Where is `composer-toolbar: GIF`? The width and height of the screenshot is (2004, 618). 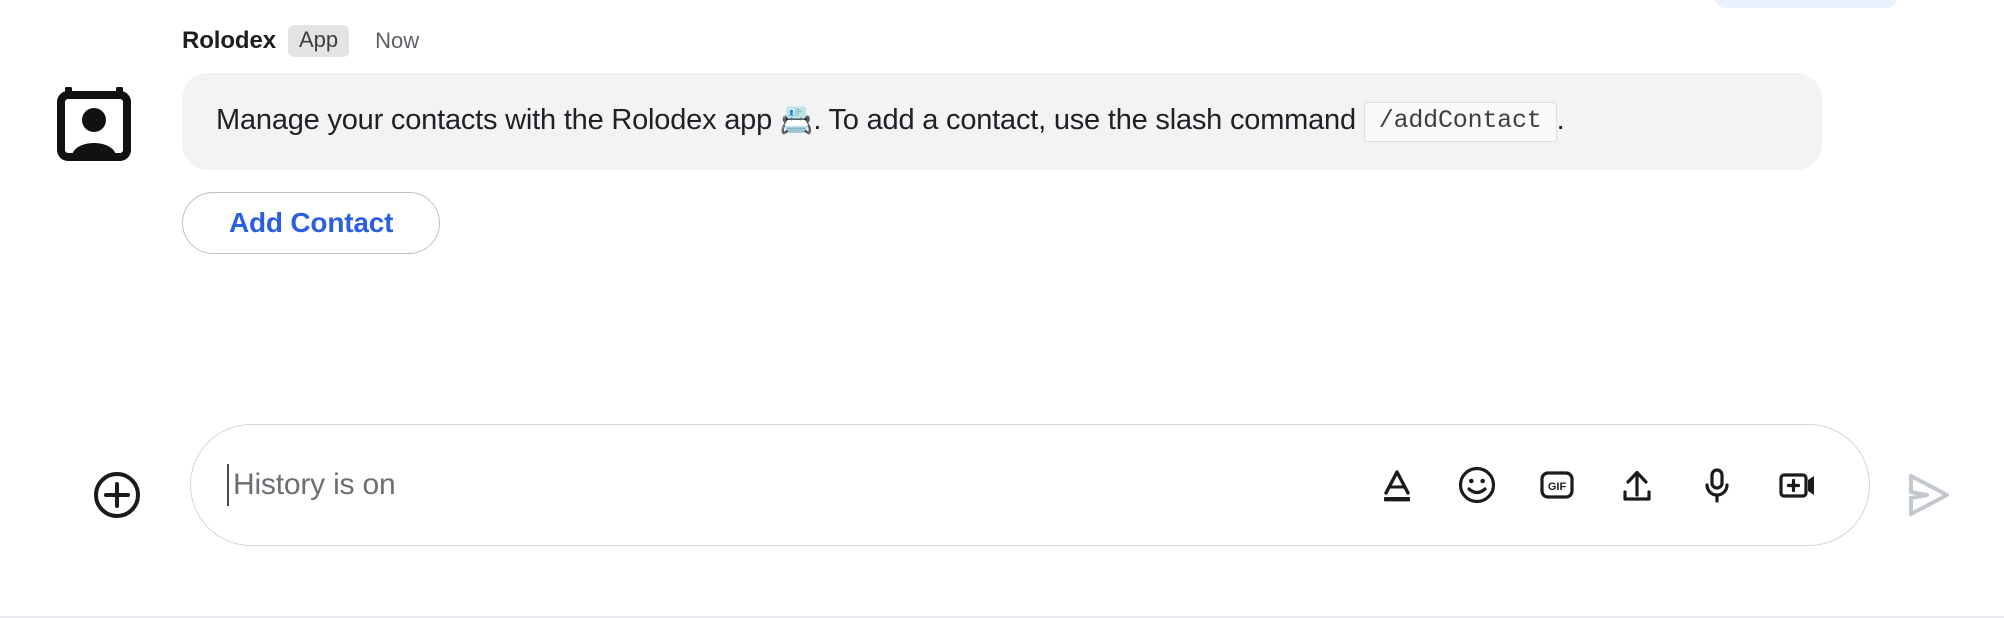
composer-toolbar: GIF is located at coordinates (1597, 485).